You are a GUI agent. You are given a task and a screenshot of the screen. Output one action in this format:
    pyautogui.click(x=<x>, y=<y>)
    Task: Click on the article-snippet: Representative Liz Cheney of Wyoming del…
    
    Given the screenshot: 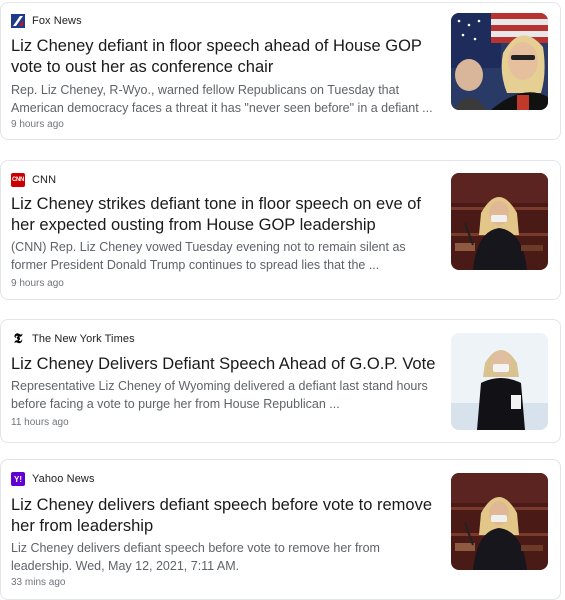 What is the action you would take?
    pyautogui.click(x=223, y=395)
    